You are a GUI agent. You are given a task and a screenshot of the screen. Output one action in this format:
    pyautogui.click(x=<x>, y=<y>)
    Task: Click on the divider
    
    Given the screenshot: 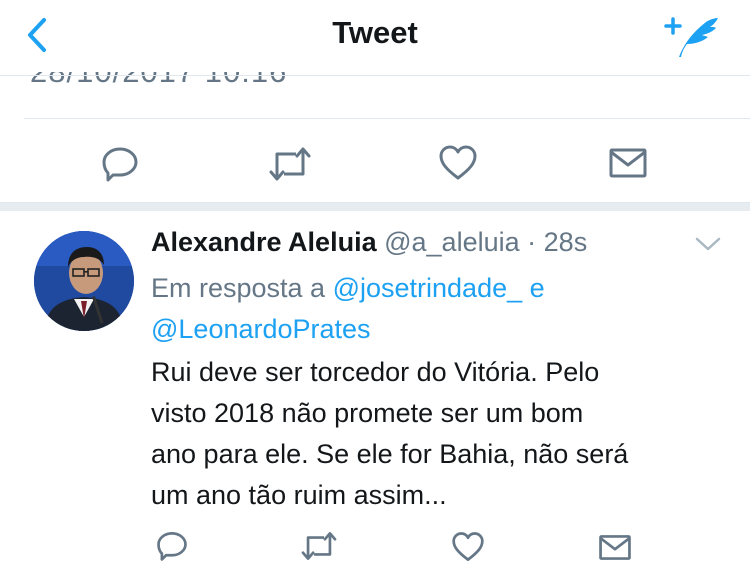 What is the action you would take?
    pyautogui.click(x=387, y=118)
    